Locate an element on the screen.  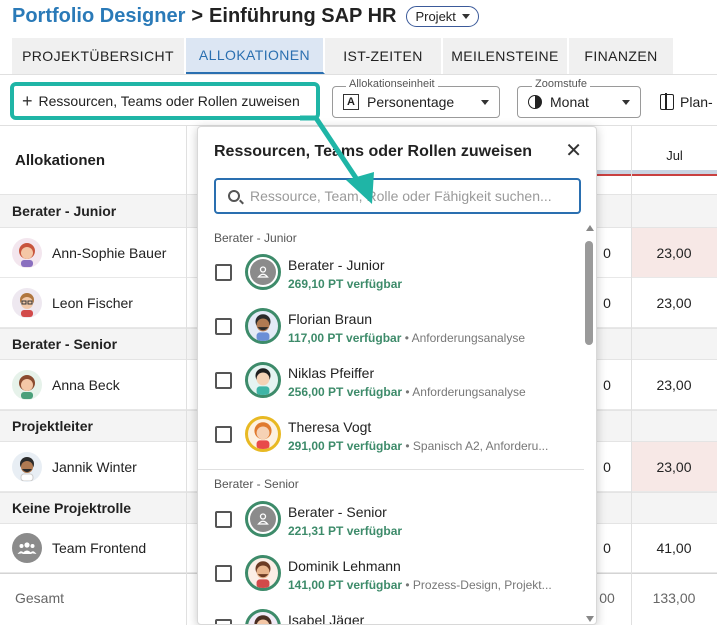
total-label: Gesamt is located at coordinates (40, 598).